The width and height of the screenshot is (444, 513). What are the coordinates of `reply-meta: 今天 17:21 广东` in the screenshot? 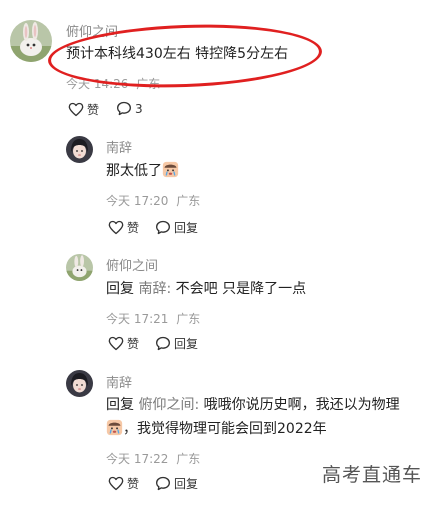 It's located at (155, 318).